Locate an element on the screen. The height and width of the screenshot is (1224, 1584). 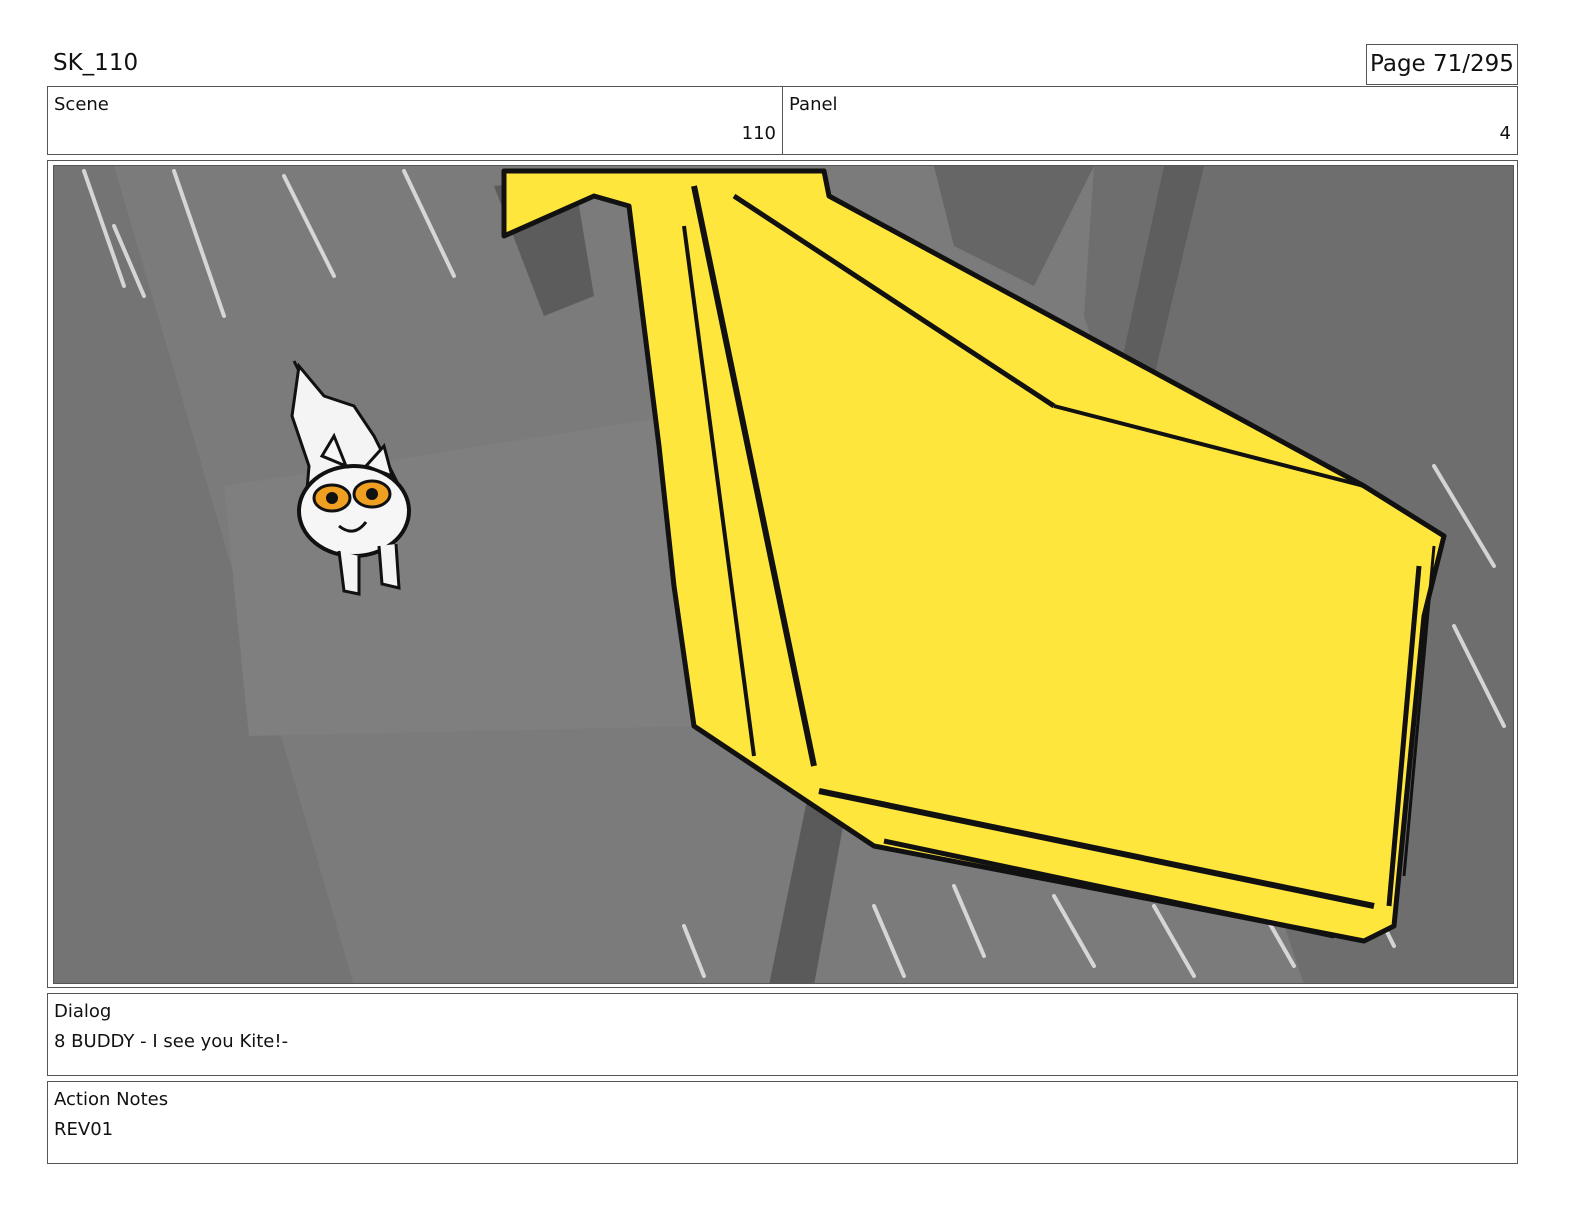
page-indicator: Page 71/295 is located at coordinates (1442, 64).